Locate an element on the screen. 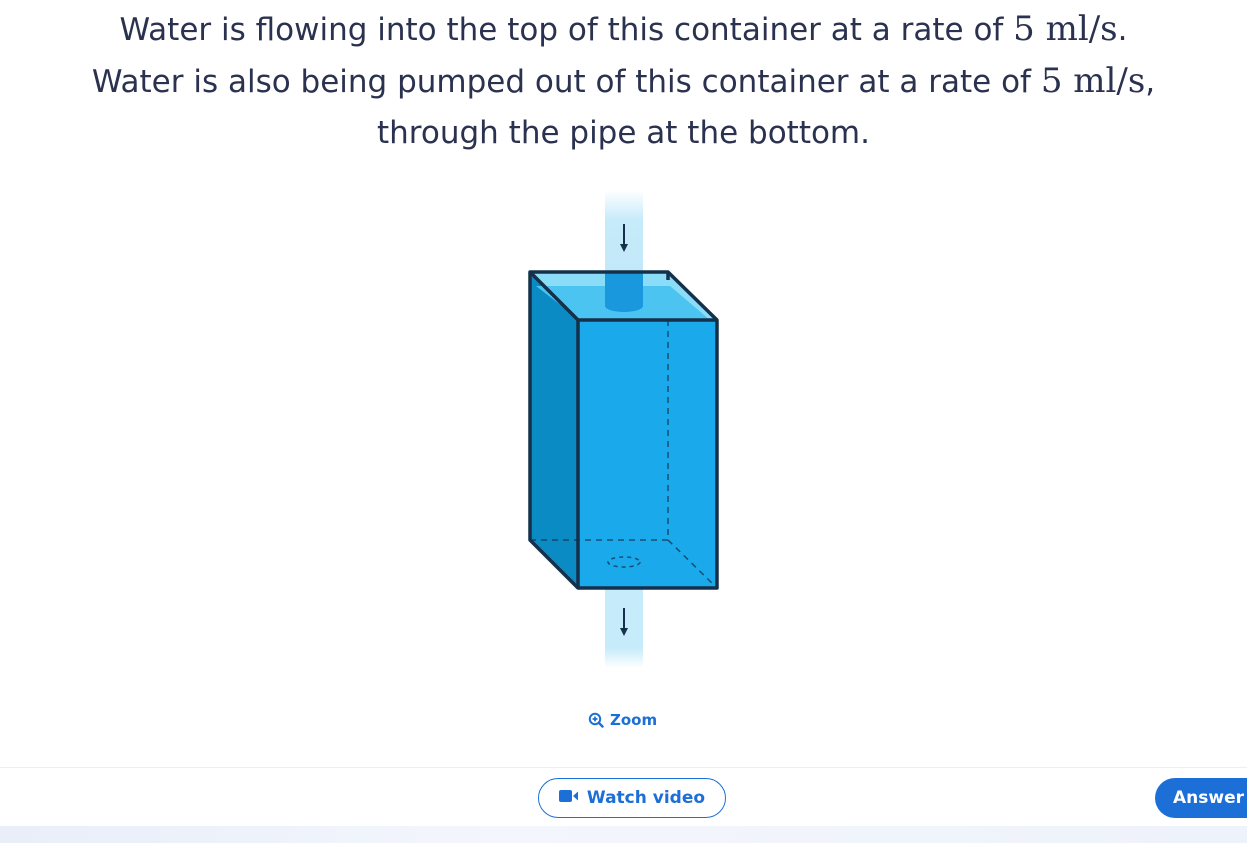 Image resolution: width=1247 pixels, height=843 pixels. water-container is located at coordinates (623, 430).